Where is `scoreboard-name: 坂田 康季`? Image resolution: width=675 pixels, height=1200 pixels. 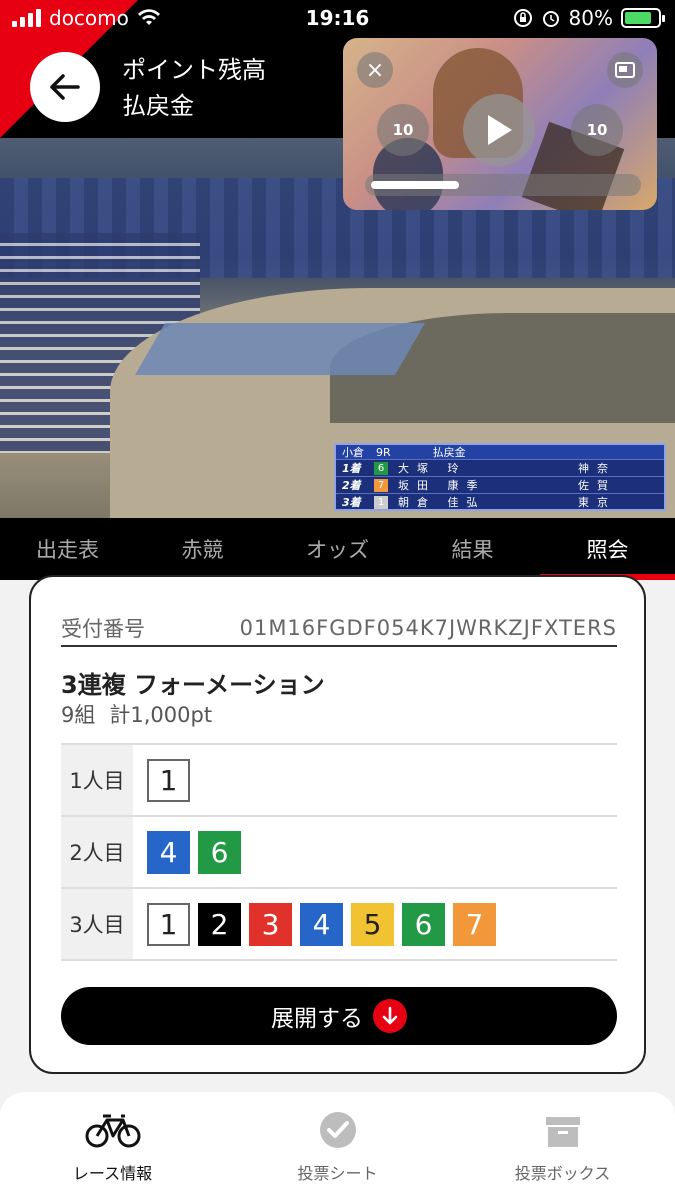 scoreboard-name: 坂田 康季 is located at coordinates (442, 485).